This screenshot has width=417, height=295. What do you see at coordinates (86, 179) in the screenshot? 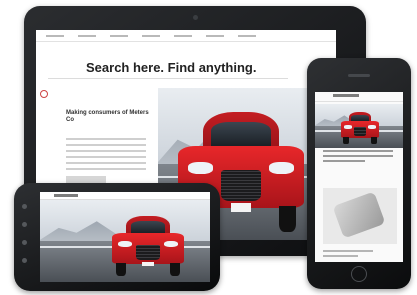
I see `tablet-side-button` at bounding box center [86, 179].